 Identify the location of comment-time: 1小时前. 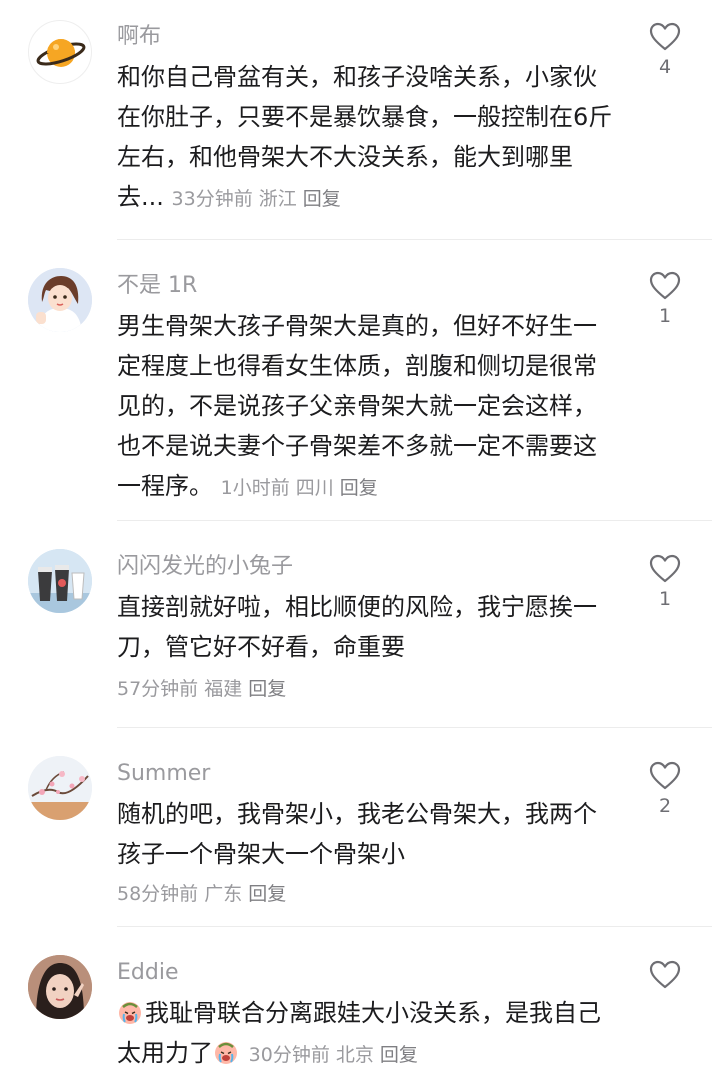
(255, 488).